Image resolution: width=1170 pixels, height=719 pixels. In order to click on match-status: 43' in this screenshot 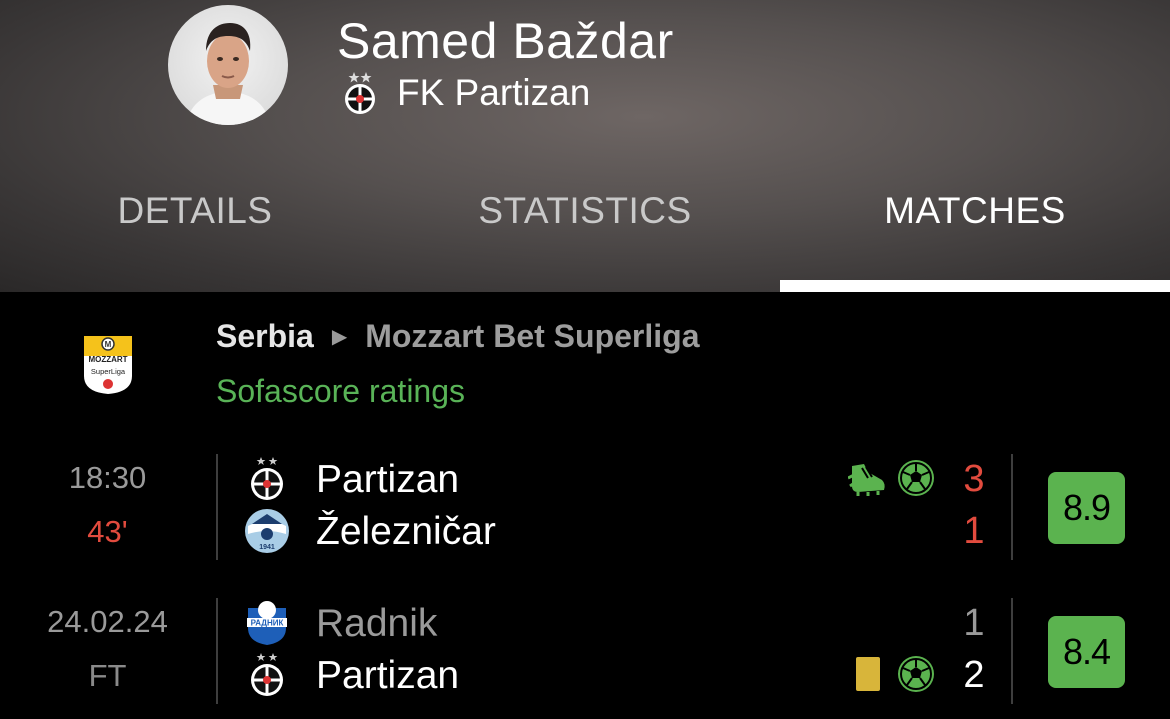, I will do `click(107, 531)`.